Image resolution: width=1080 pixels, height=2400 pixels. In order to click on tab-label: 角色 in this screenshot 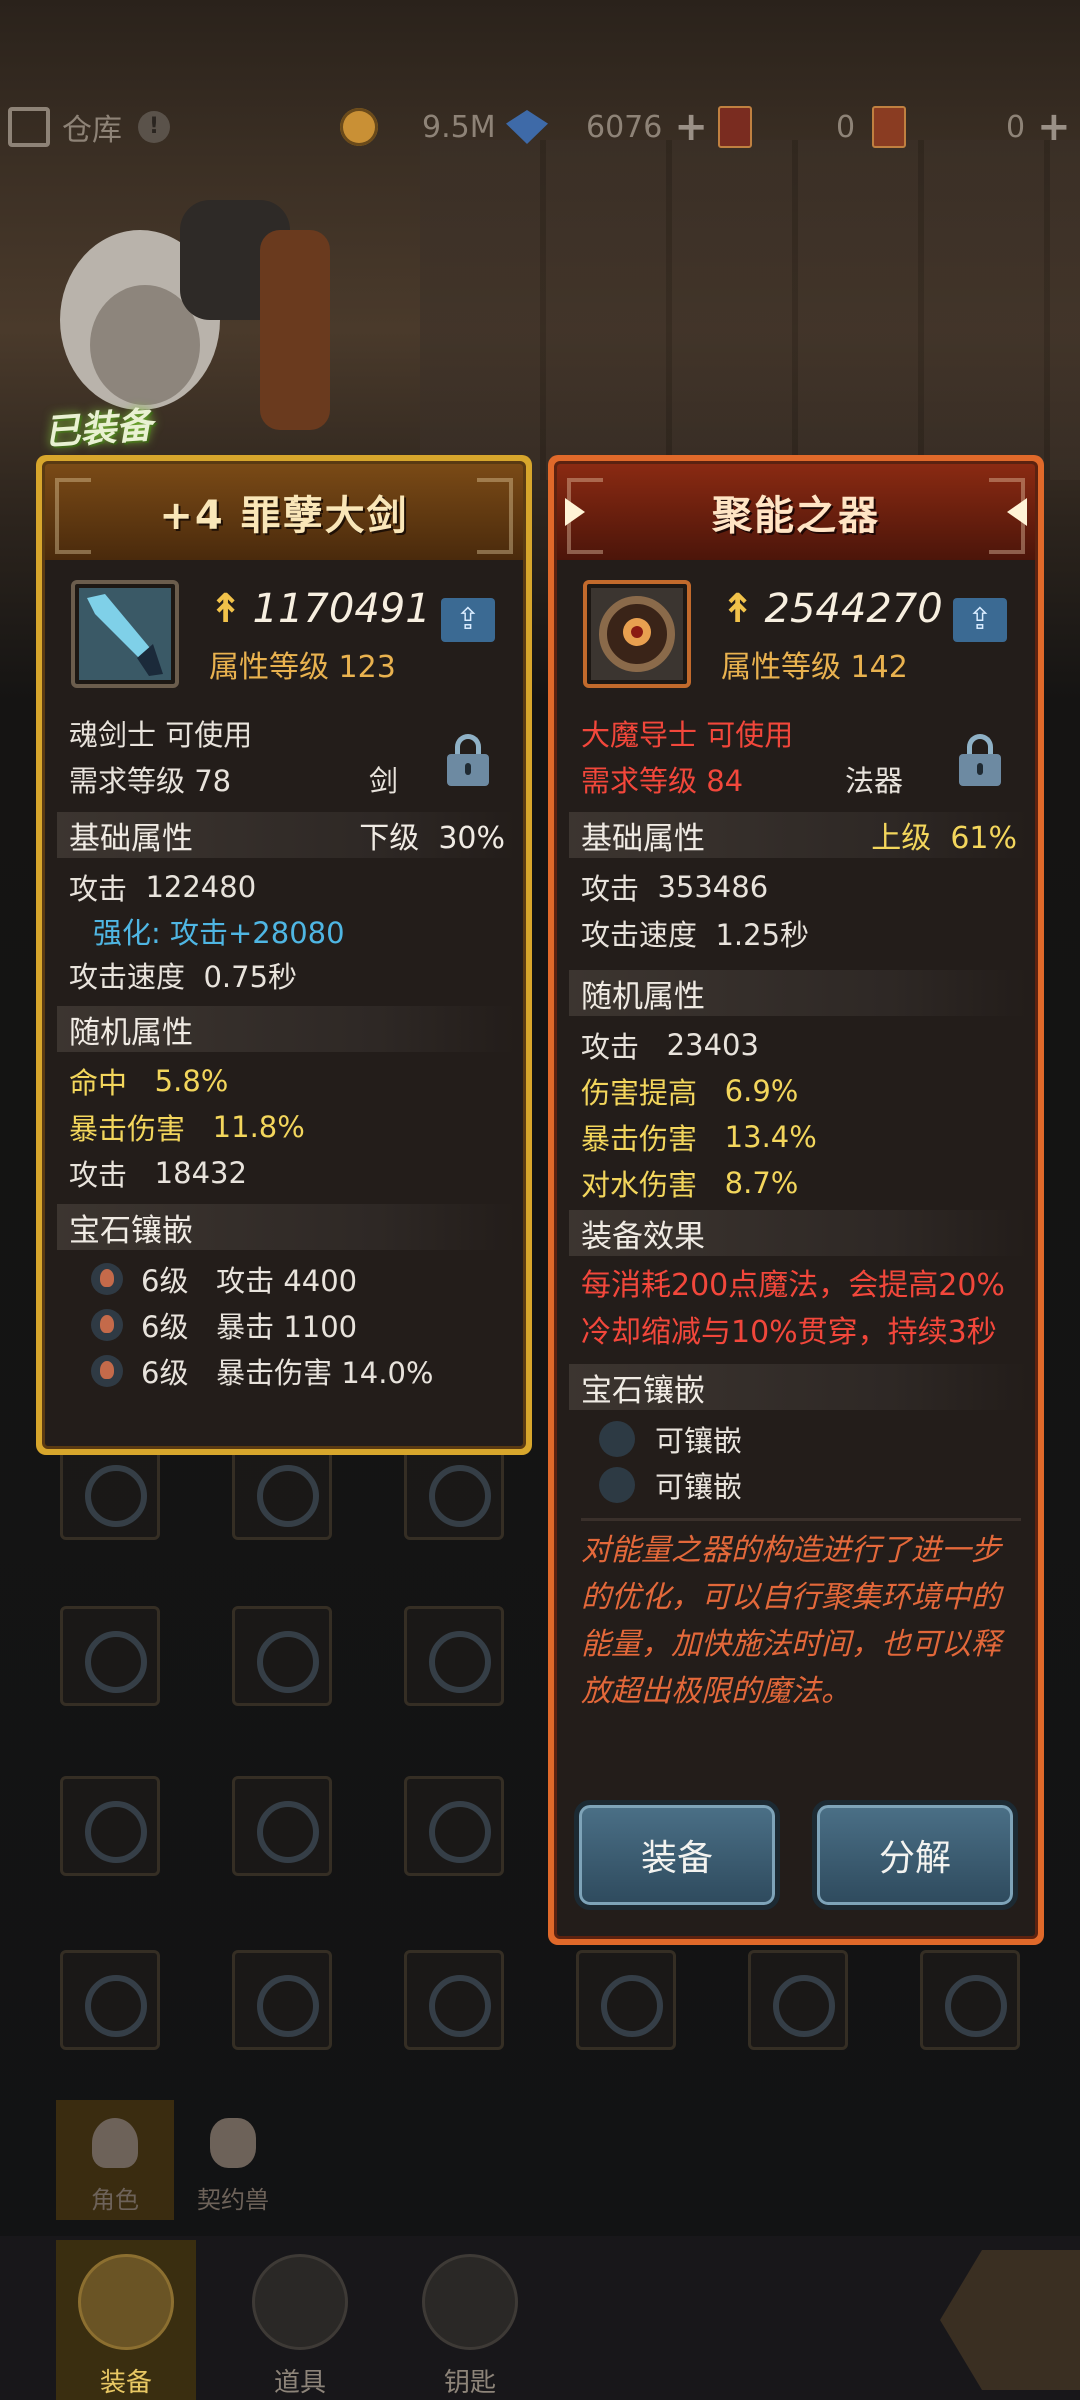, I will do `click(115, 2200)`.